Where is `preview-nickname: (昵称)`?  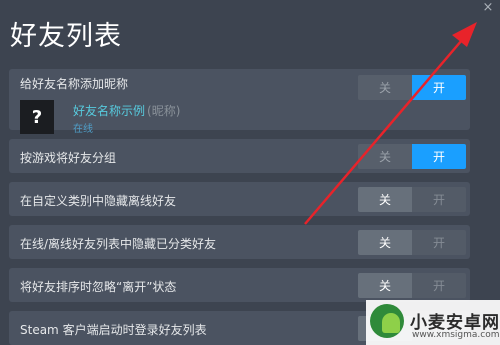
preview-nickname: (昵称) is located at coordinates (164, 111).